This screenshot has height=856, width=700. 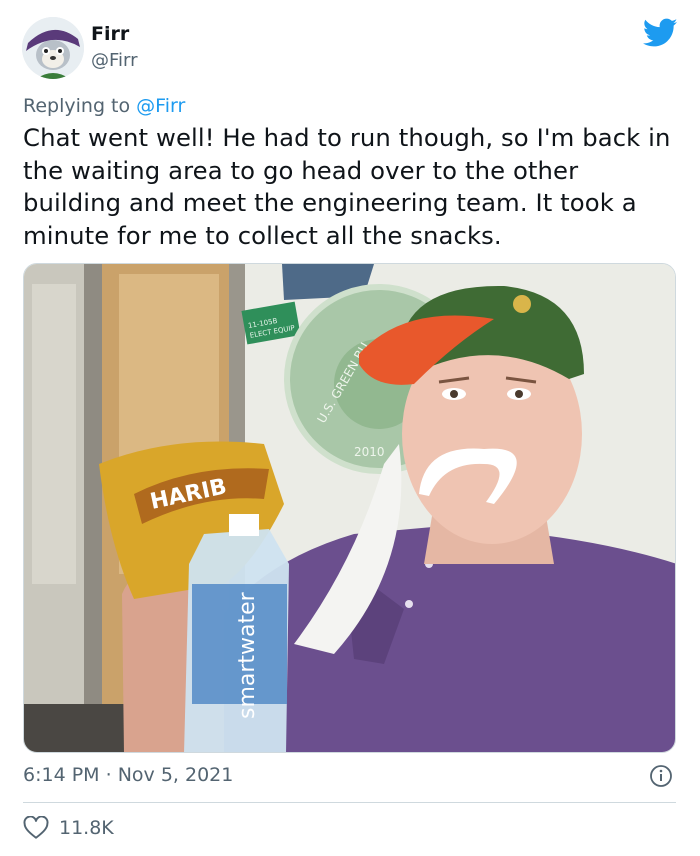 What do you see at coordinates (247, 655) in the screenshot?
I see `photo-bottle-brand: smartwater` at bounding box center [247, 655].